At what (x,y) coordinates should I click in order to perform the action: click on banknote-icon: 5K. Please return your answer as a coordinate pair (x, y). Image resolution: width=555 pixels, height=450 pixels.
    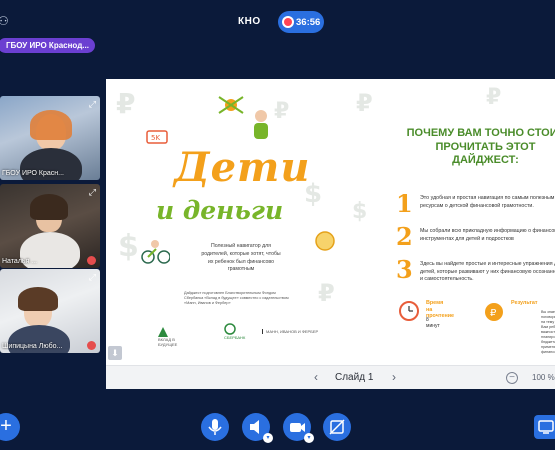
    Looking at the image, I should click on (157, 137).